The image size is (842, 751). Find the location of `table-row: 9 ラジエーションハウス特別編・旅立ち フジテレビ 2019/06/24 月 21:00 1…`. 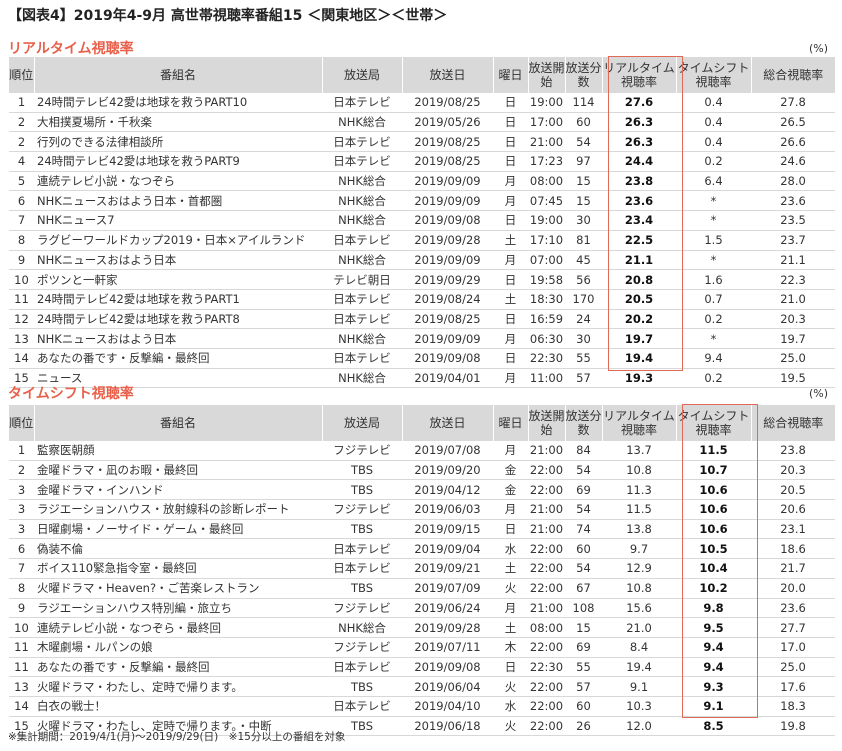

table-row: 9 ラジエーションハウス特別編・旅立ち フジテレビ 2019/06/24 月 21:00 1… is located at coordinates (422, 608).